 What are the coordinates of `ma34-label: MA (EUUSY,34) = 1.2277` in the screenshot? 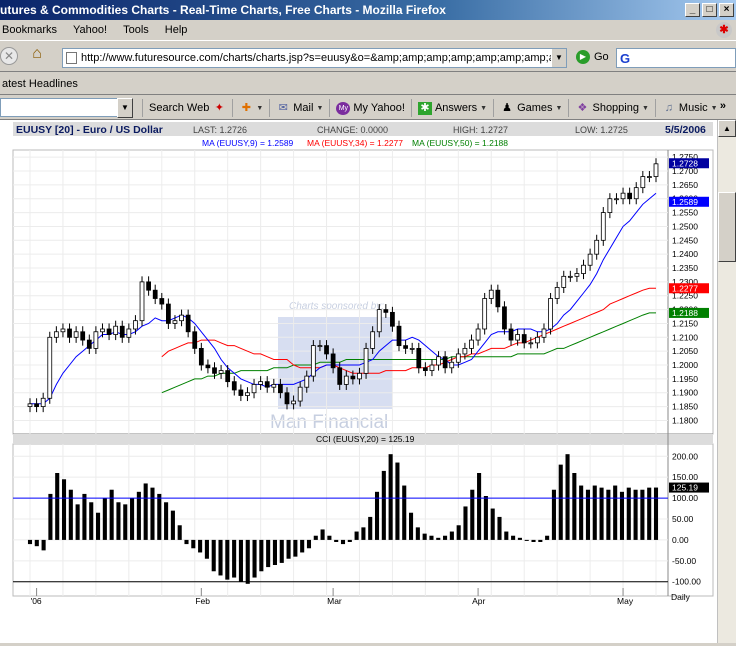 It's located at (355, 143).